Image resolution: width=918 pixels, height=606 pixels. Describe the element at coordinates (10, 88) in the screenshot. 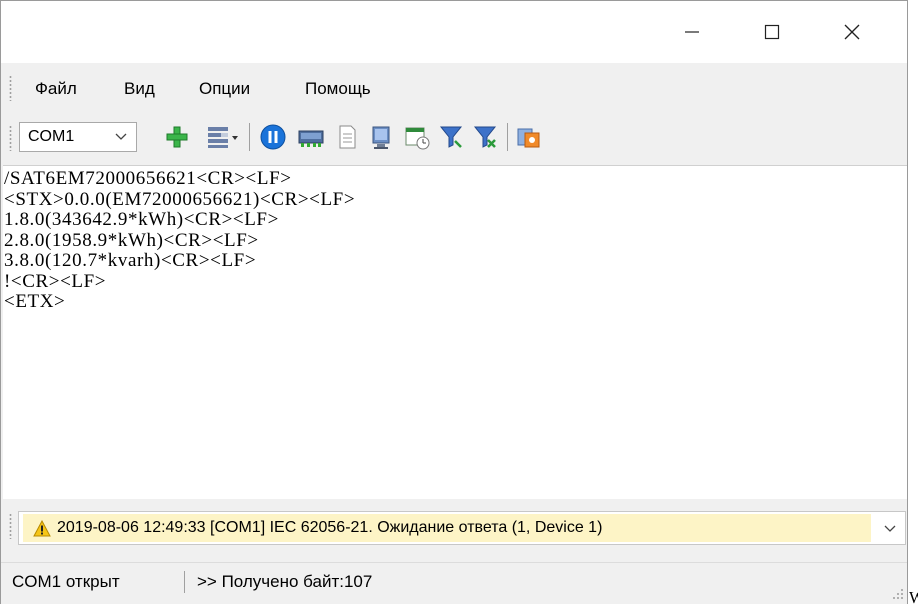

I see `menubar-grip` at that location.